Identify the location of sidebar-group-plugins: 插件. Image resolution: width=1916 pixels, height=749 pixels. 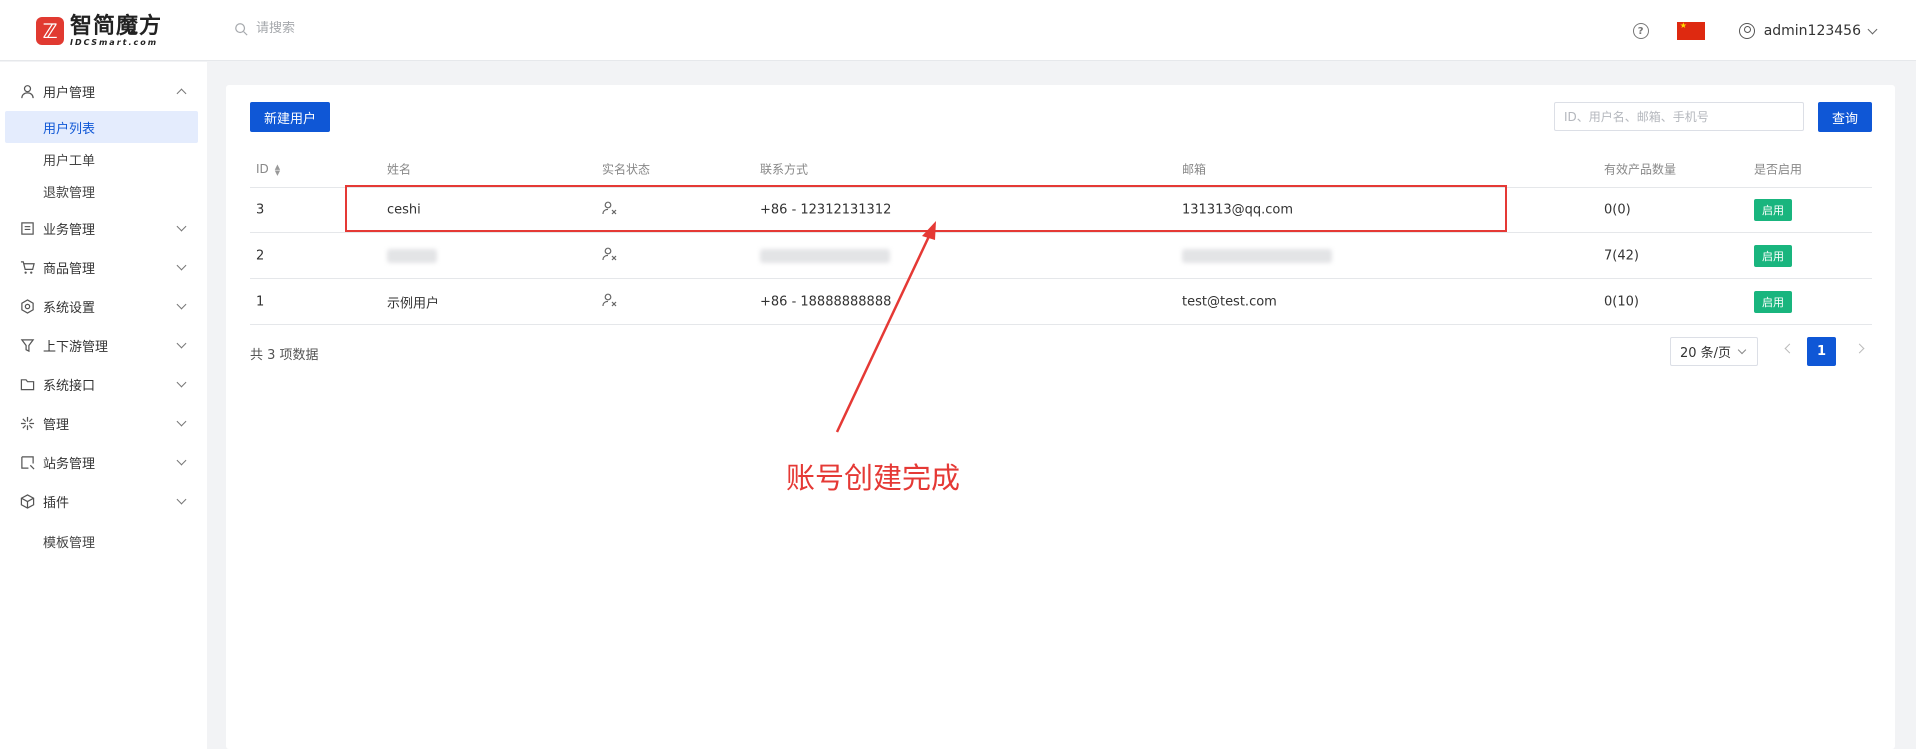
(103, 501).